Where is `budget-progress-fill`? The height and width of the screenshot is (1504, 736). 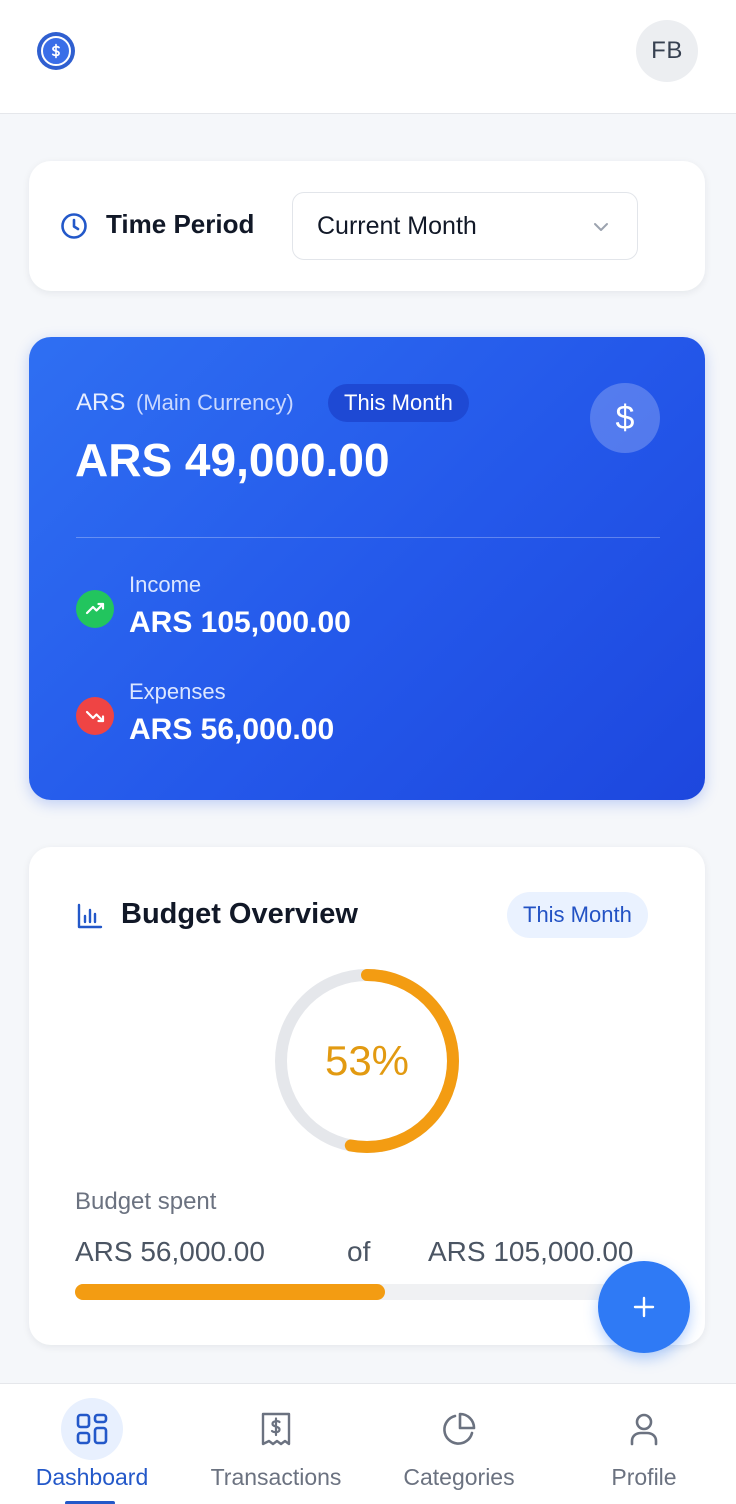
budget-progress-fill is located at coordinates (230, 1292).